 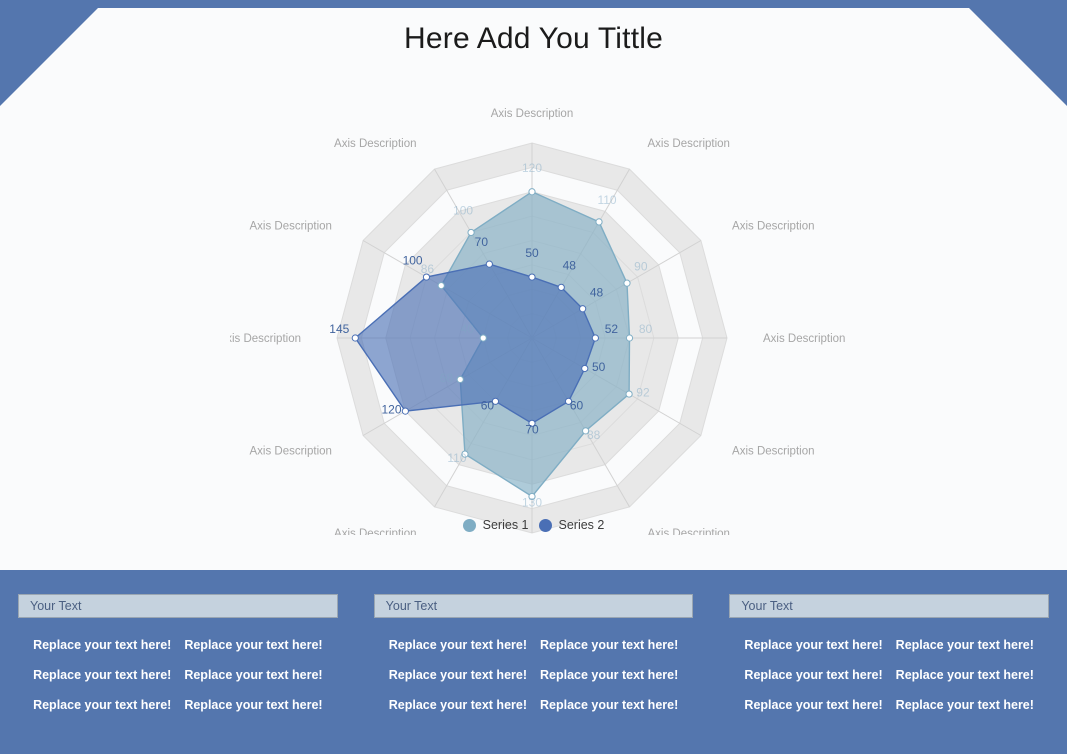 What do you see at coordinates (612, 329) in the screenshot?
I see `radar-value-label: 52` at bounding box center [612, 329].